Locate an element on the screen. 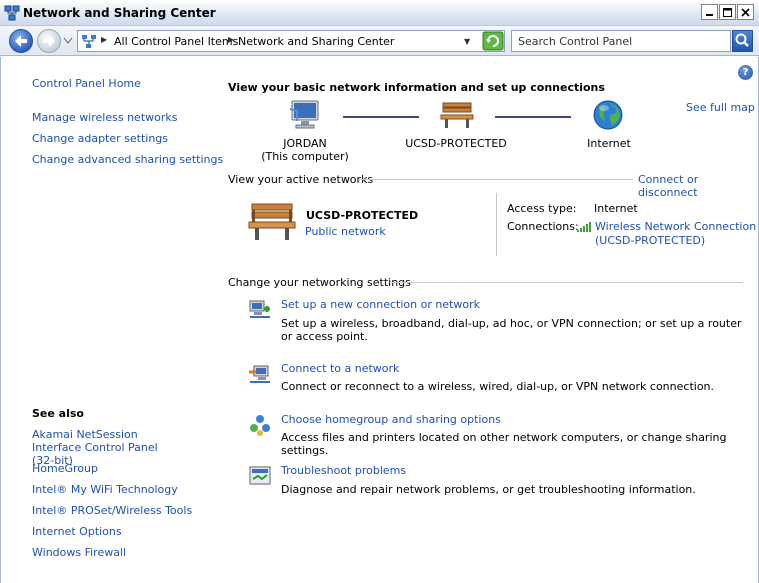  connections-label: Connections: is located at coordinates (543, 226).